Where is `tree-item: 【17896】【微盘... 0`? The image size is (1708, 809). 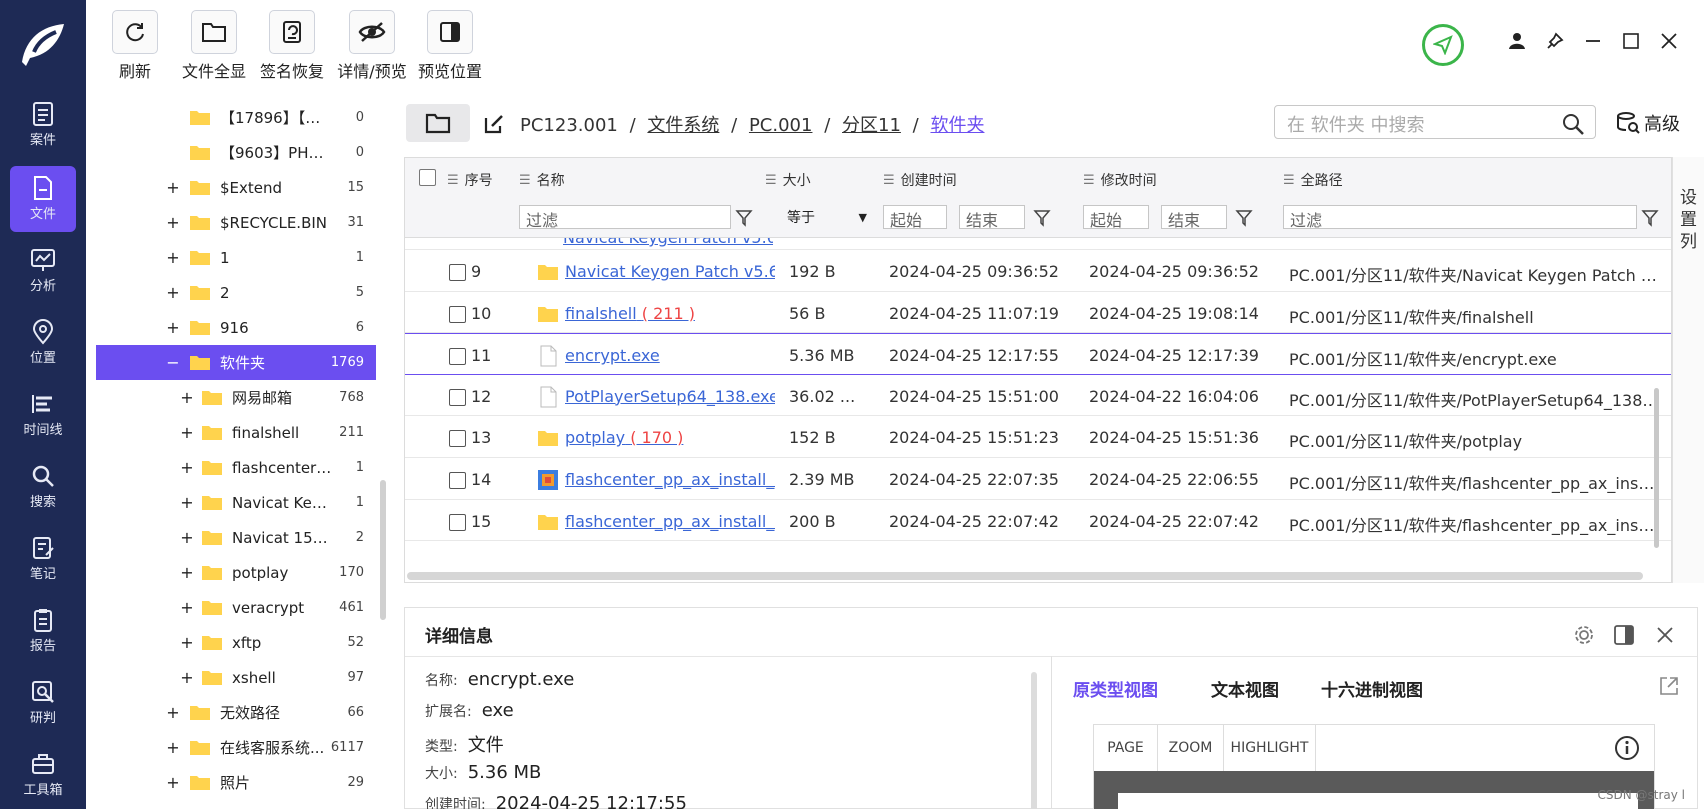 tree-item: 【17896】【微盘... 0 is located at coordinates (236, 117).